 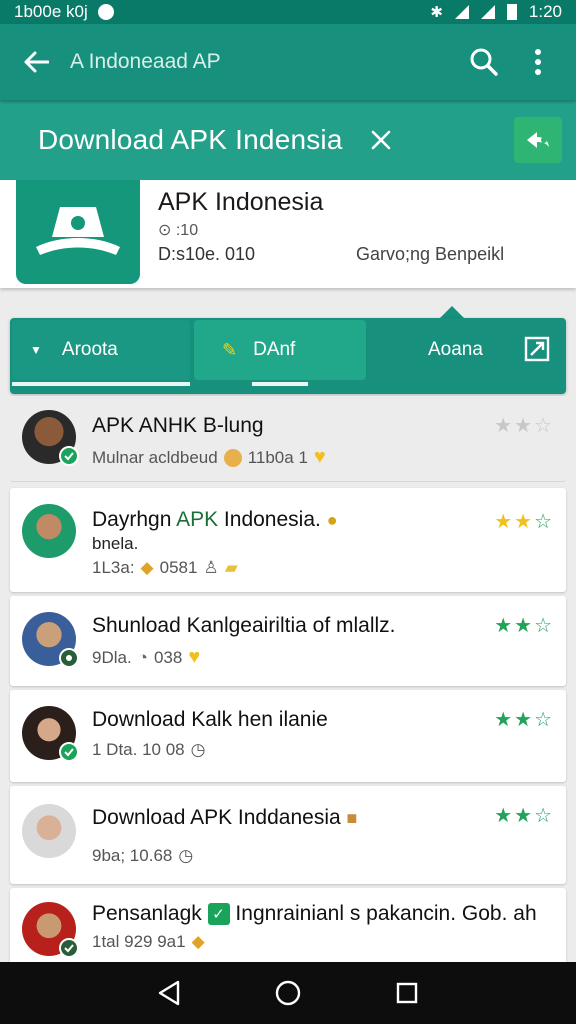 What do you see at coordinates (407, 993) in the screenshot?
I see `nav-recents-icon` at bounding box center [407, 993].